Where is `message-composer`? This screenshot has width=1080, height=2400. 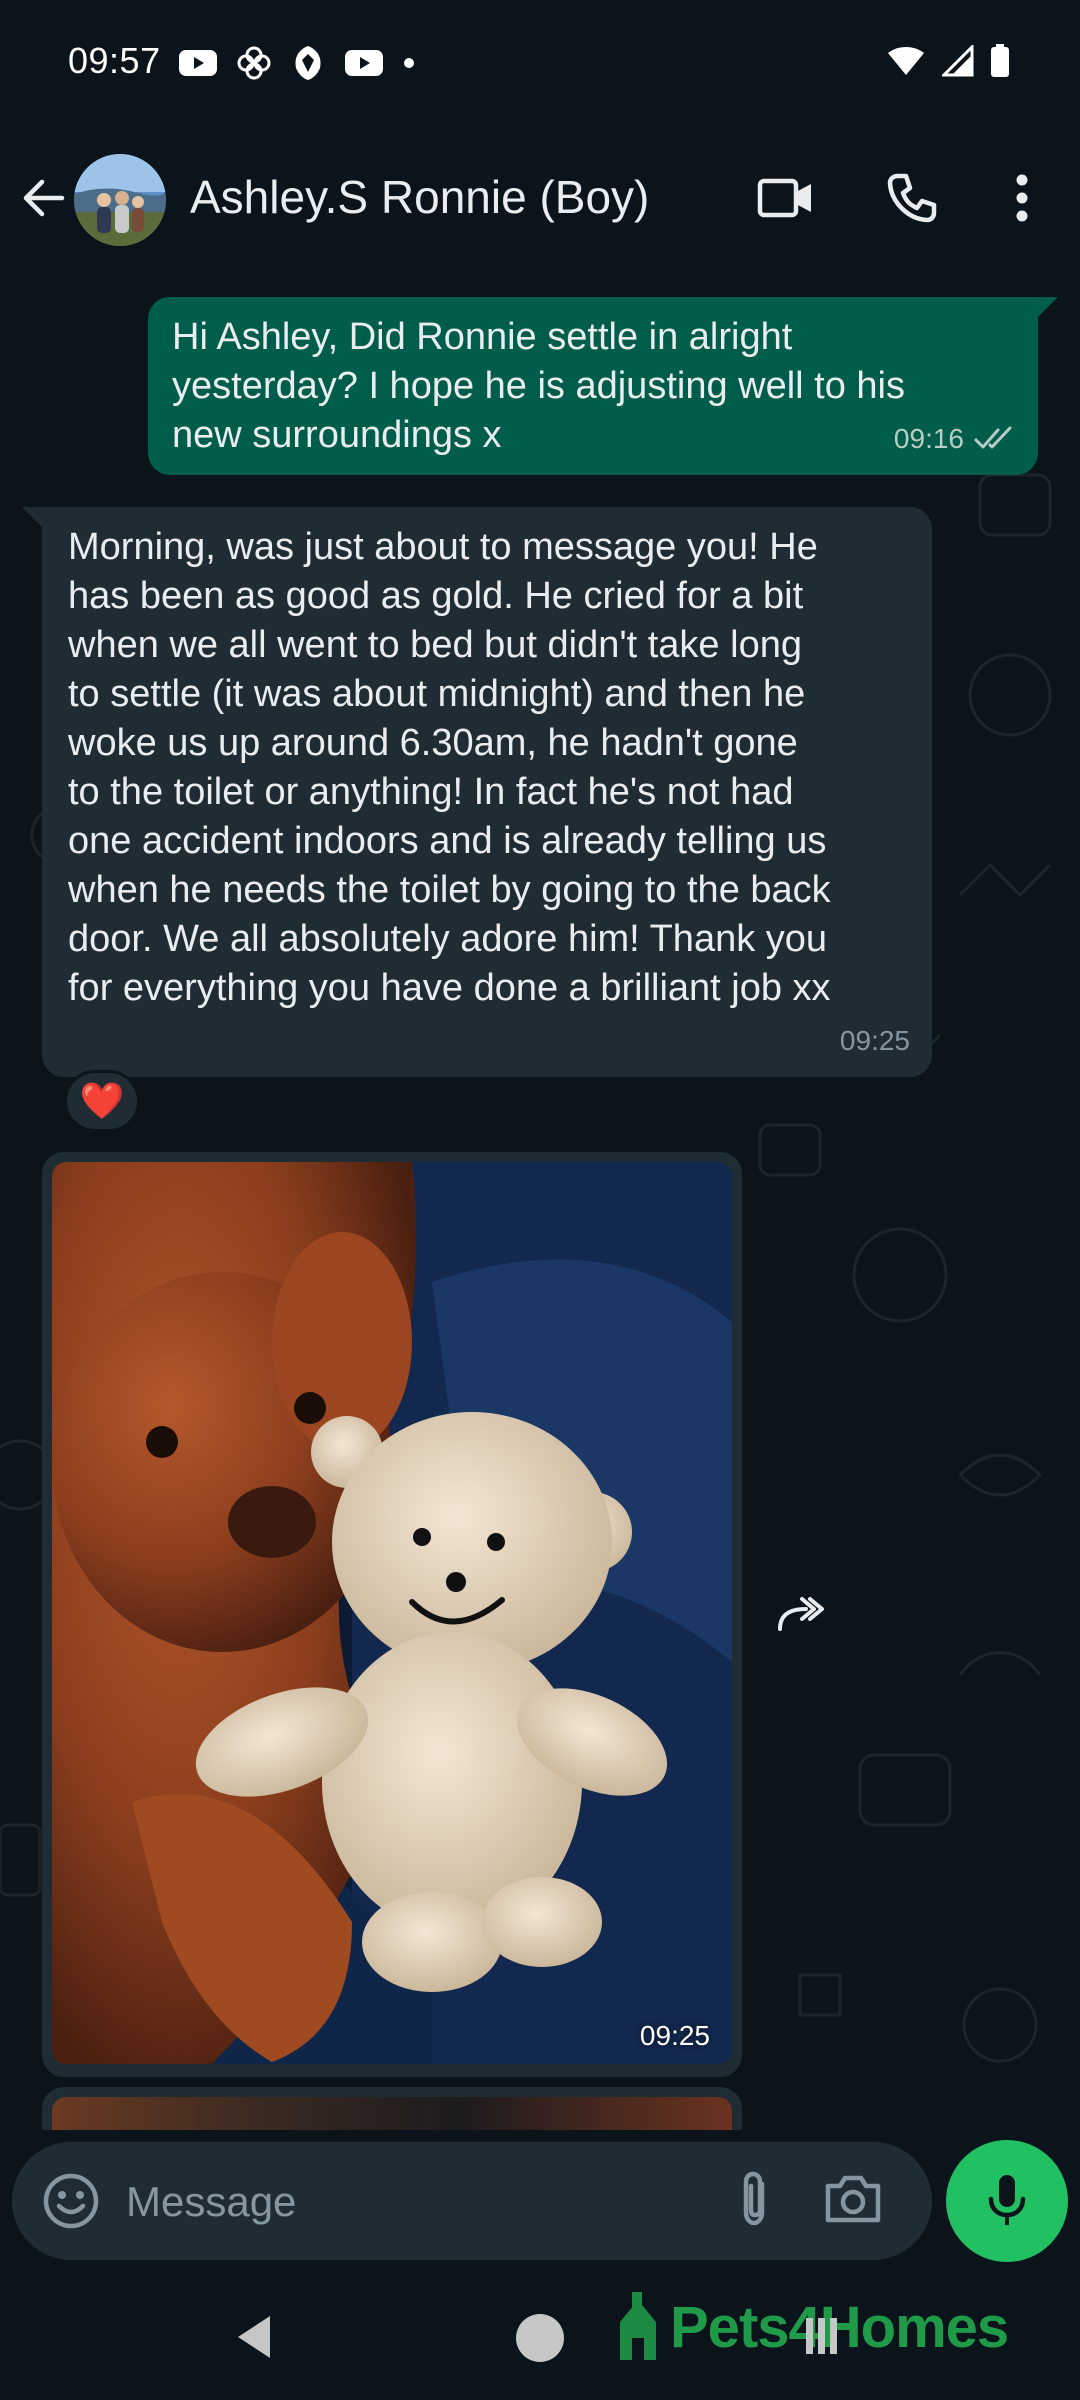 message-composer is located at coordinates (472, 2201).